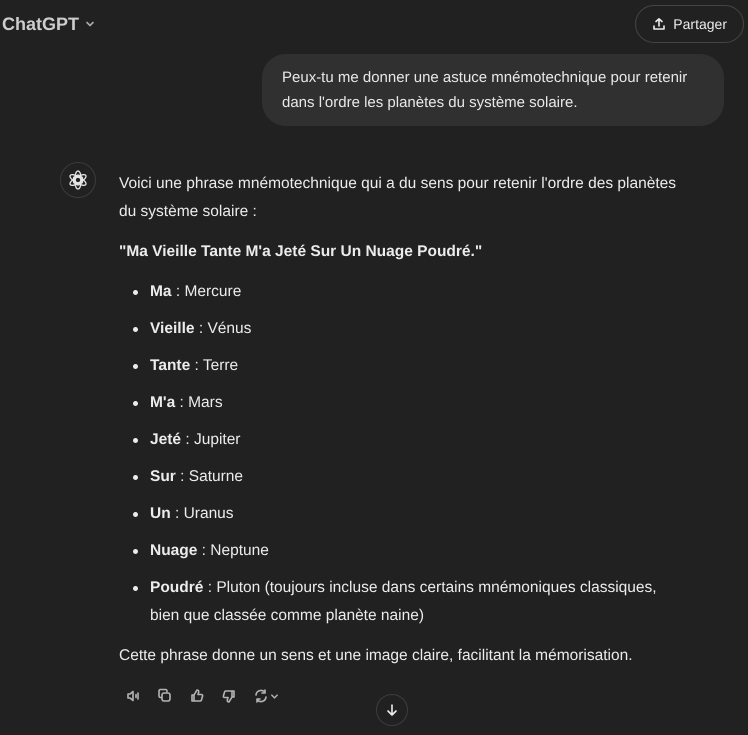 The width and height of the screenshot is (748, 735). I want to click on user-message: Peux-tu me donner une astuce mnémotechnique pour retenir dans l'ordre les planètes du système solaire., so click(493, 90).